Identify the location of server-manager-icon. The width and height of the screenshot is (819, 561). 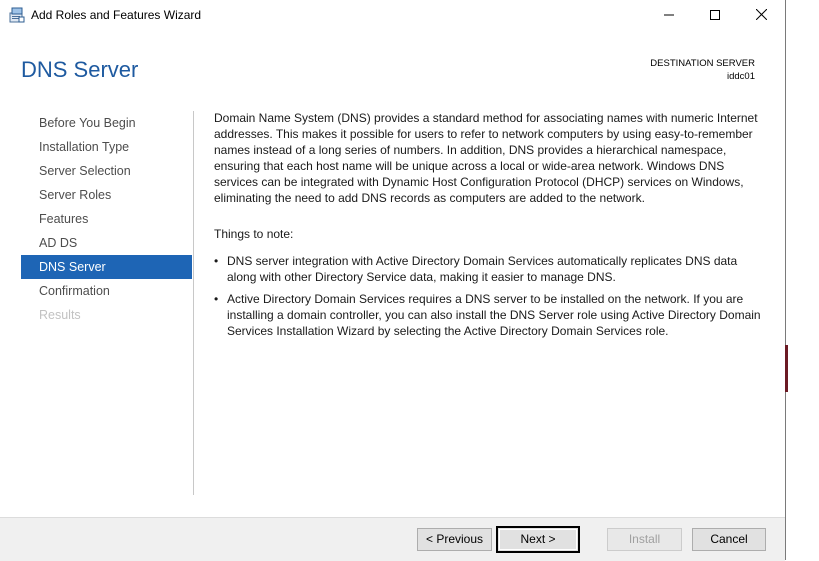
(17, 15).